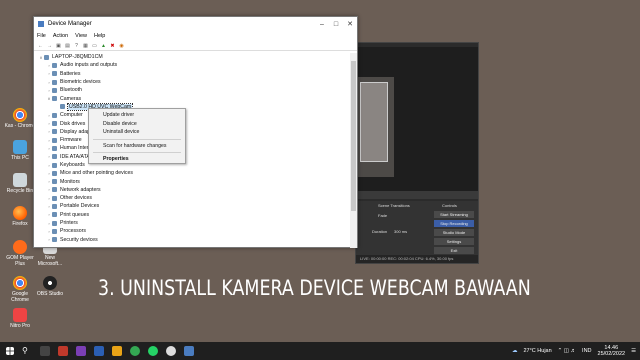 Image resolution: width=640 pixels, height=360 pixels. What do you see at coordinates (71, 90) in the screenshot?
I see `tree-node-label: Bluetooth` at bounding box center [71, 90].